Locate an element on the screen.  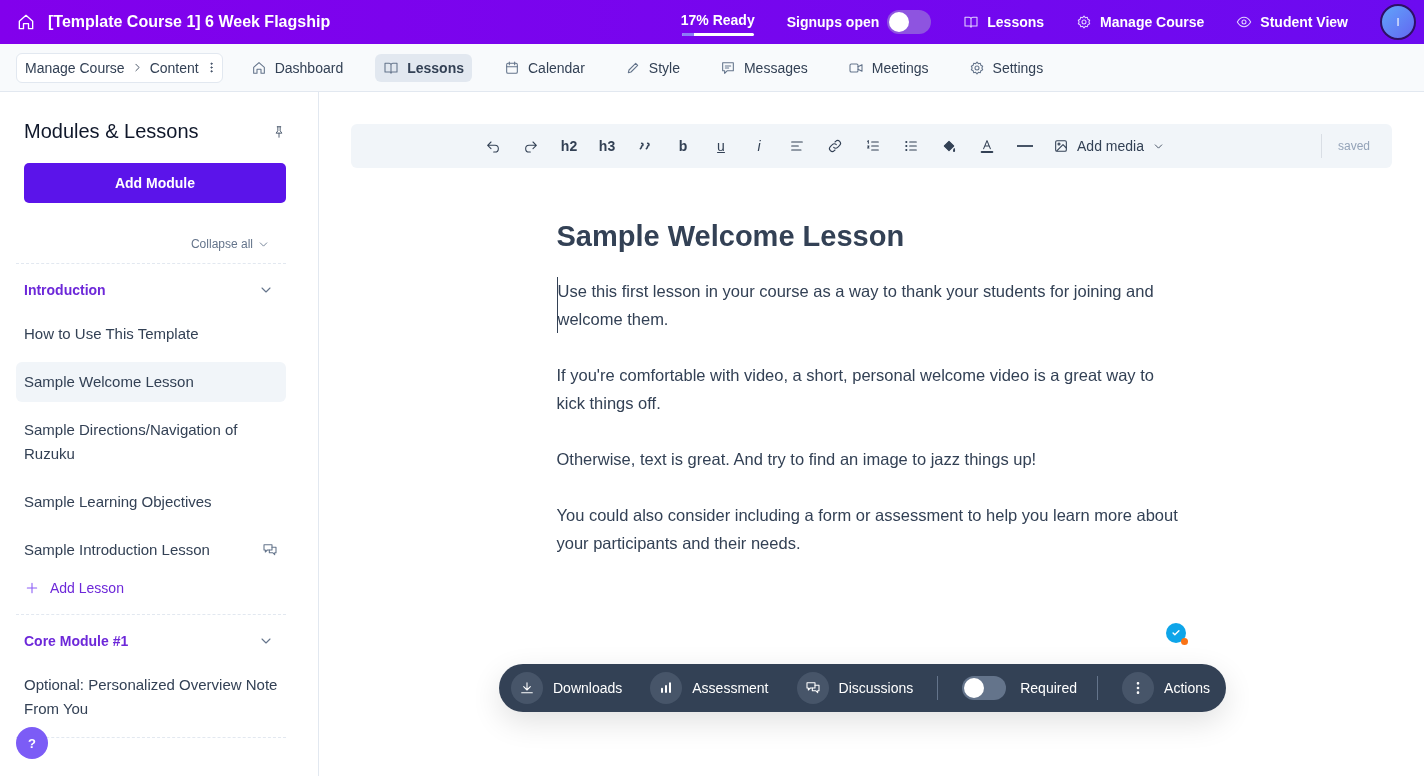
more-icon is located at coordinates (1138, 688).